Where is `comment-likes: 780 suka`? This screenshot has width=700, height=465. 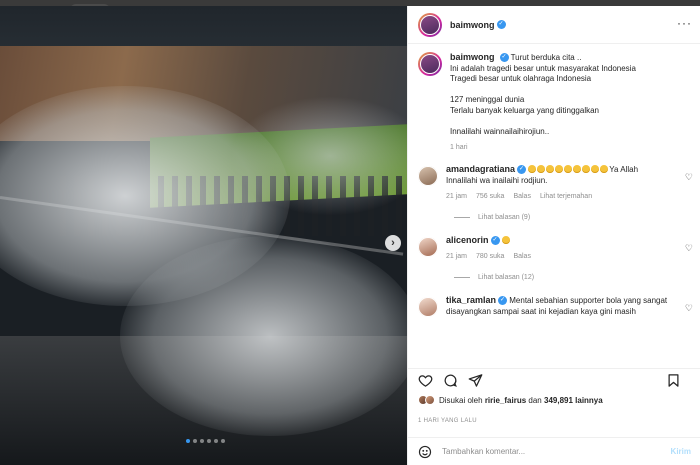 comment-likes: 780 suka is located at coordinates (490, 256).